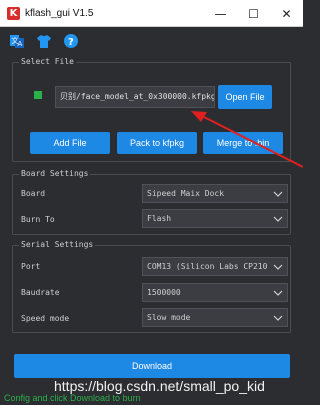 The width and height of the screenshot is (320, 405). Describe the element at coordinates (45, 318) in the screenshot. I see `speed-mode-label: Speed mode` at that location.